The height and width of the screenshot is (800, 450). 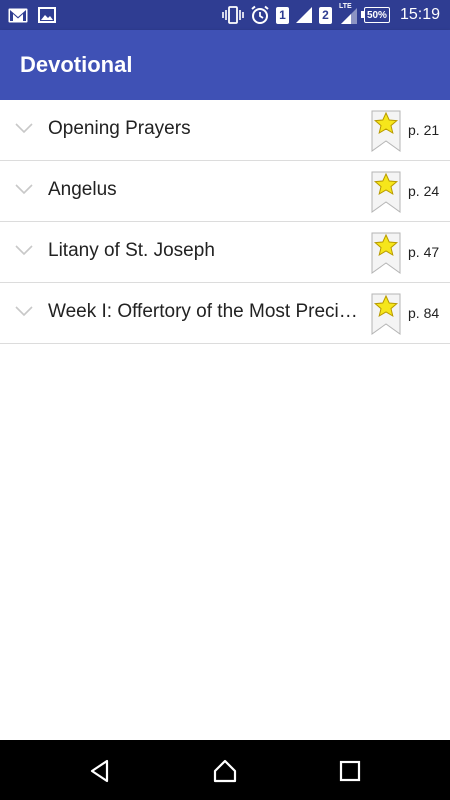 What do you see at coordinates (260, 14) in the screenshot?
I see `alarm-icon` at bounding box center [260, 14].